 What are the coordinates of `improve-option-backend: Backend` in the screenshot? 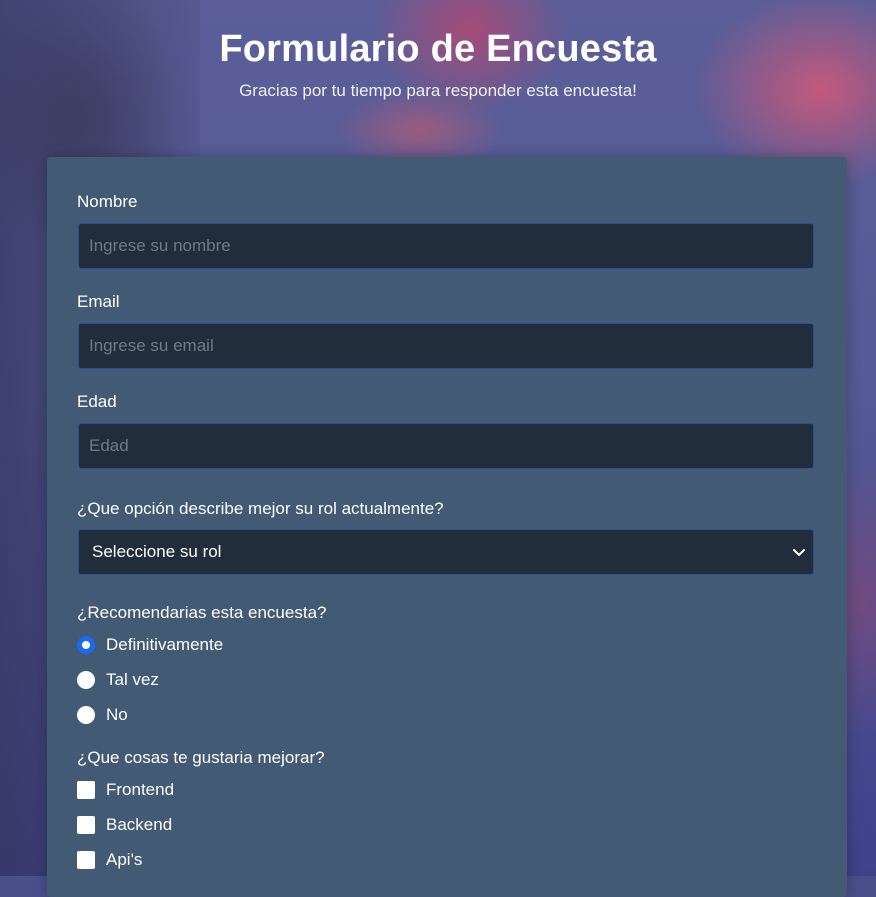 It's located at (124, 825).